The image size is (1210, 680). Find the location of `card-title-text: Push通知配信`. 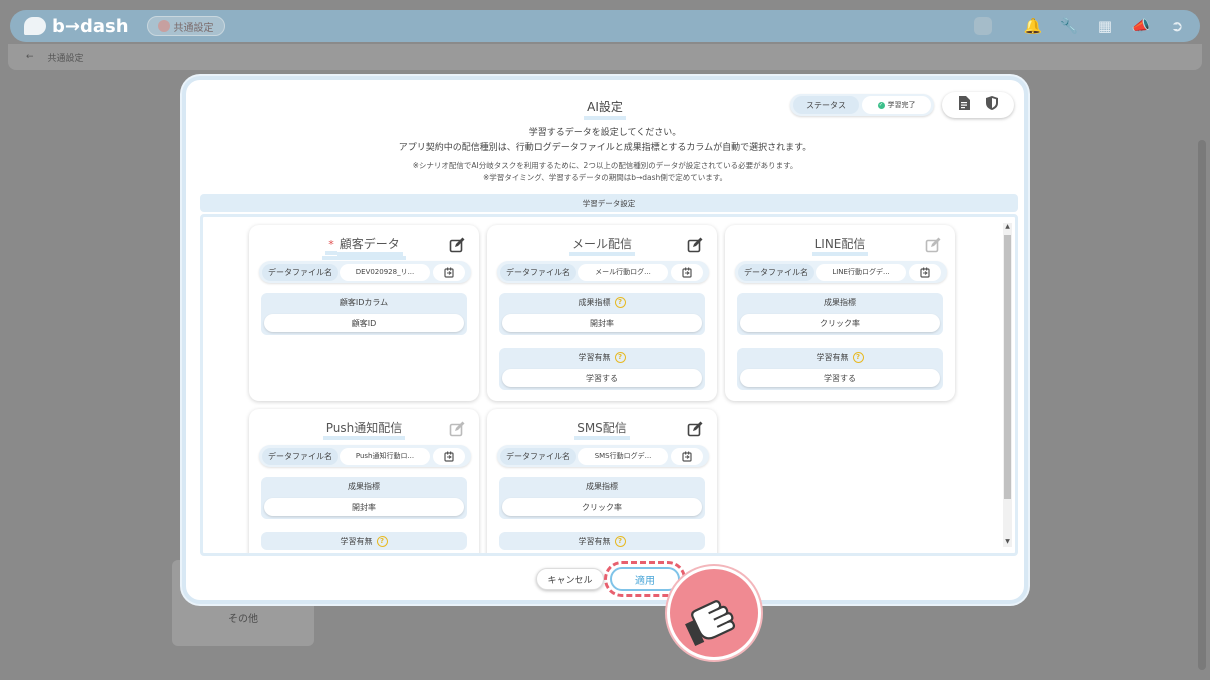

card-title-text: Push通知配信 is located at coordinates (364, 429).